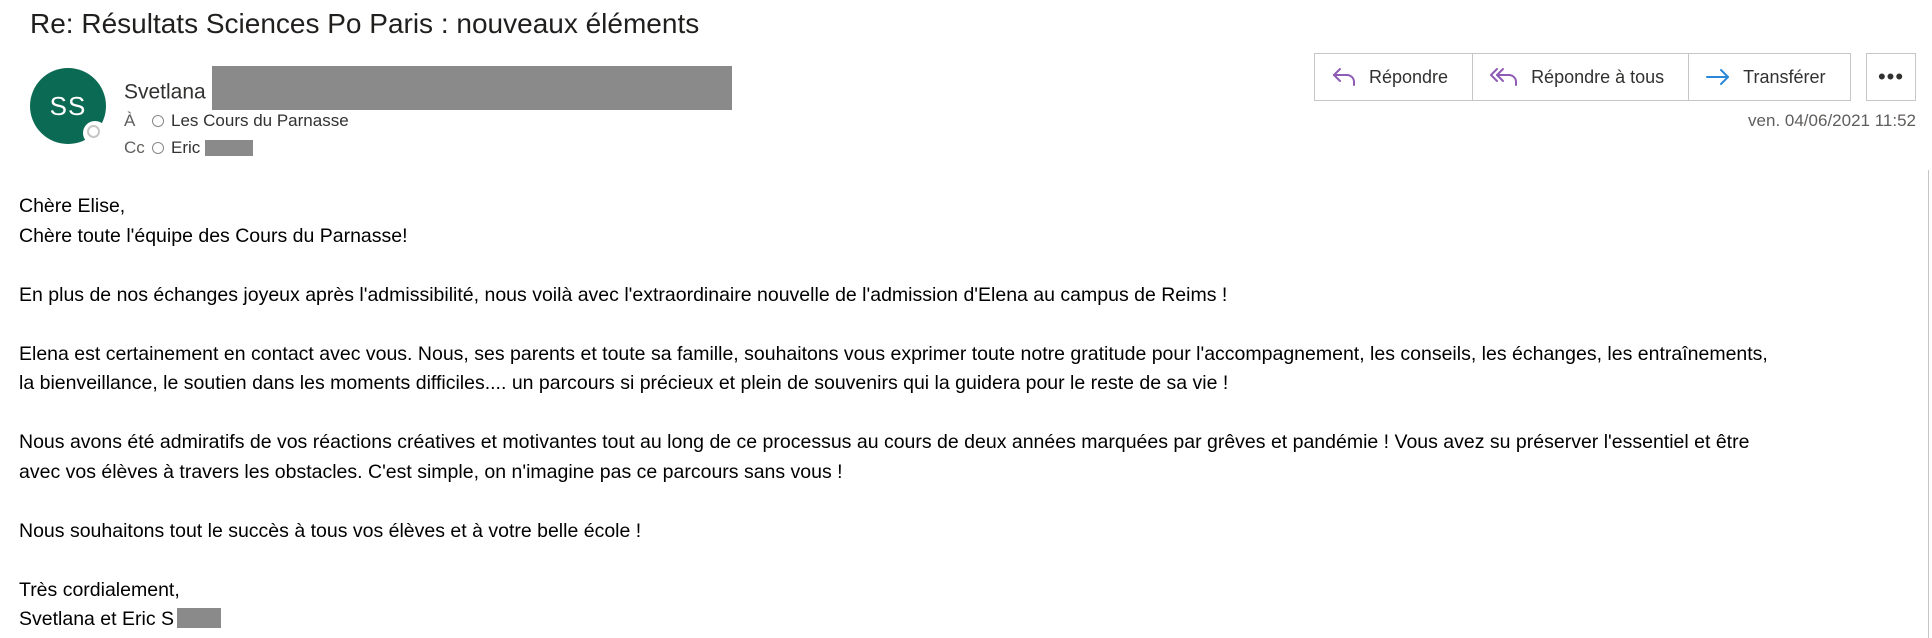 The image size is (1932, 638). Describe the element at coordinates (1344, 77) in the screenshot. I see `reply-icon` at that location.